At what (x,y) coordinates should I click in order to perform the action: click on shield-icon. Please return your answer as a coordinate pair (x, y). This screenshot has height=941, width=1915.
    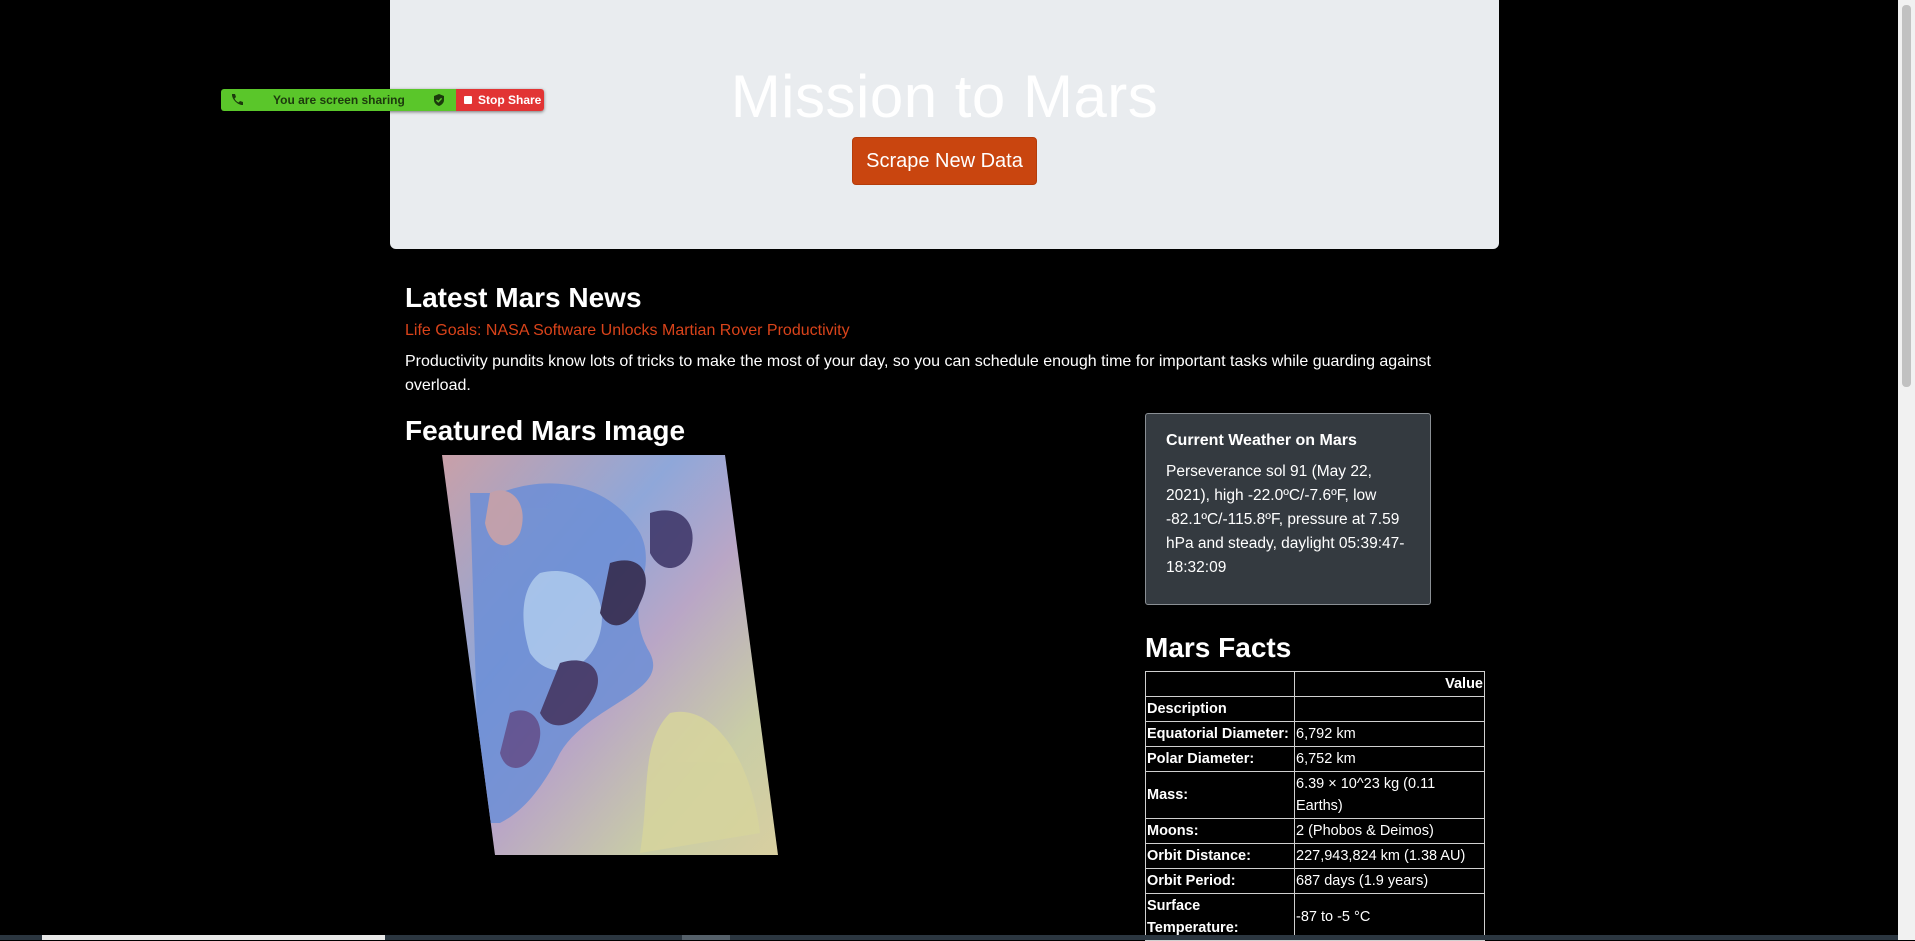
    Looking at the image, I should click on (439, 100).